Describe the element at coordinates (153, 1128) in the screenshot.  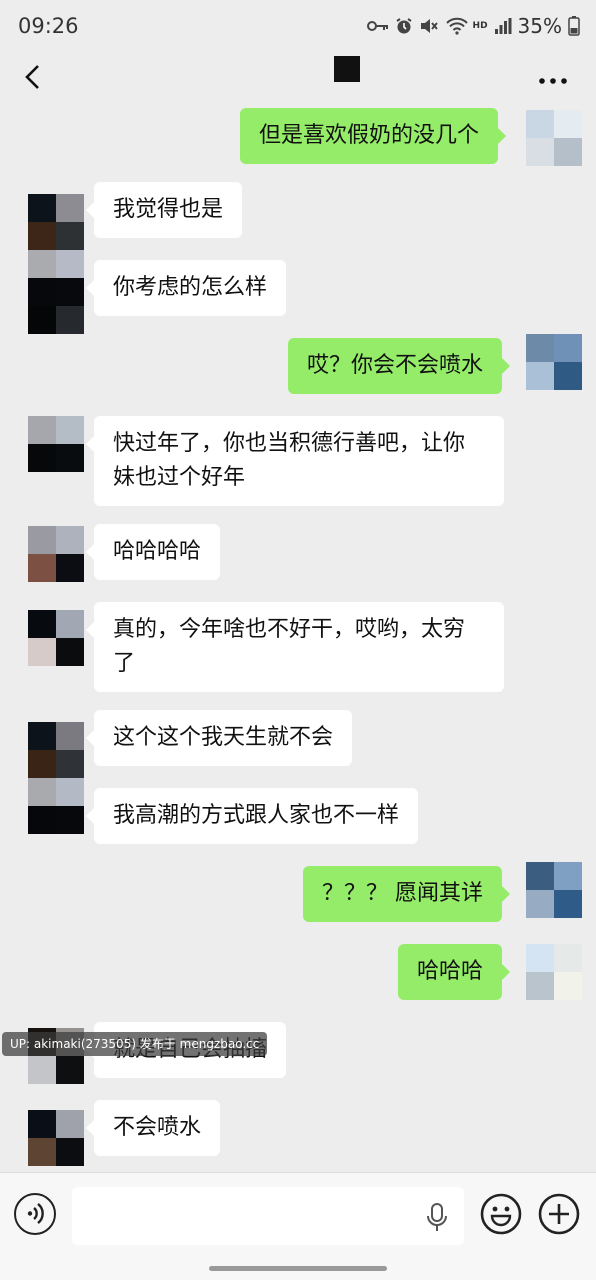
I see `message-bubble-incoming: 不会喷水` at that location.